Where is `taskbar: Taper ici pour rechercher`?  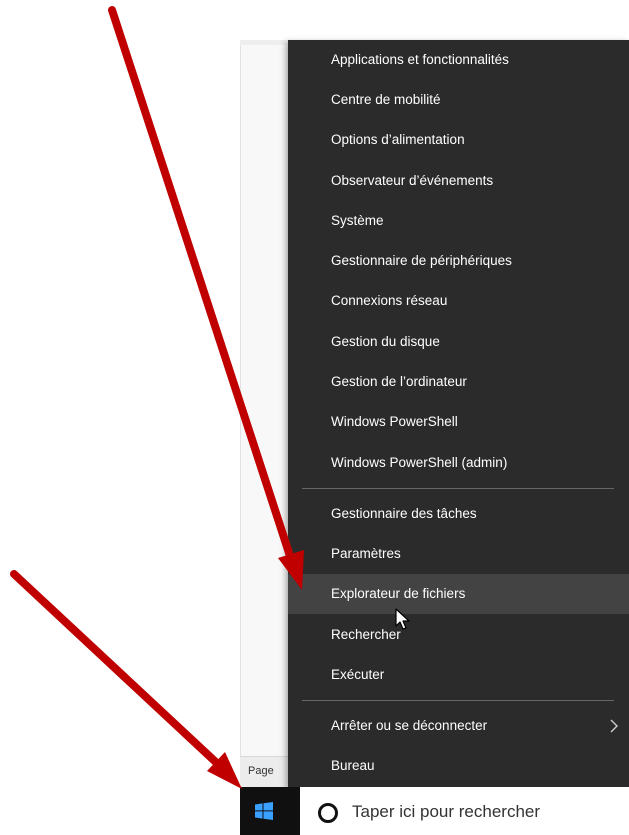
taskbar: Taper ici pour rechercher is located at coordinates (434, 811).